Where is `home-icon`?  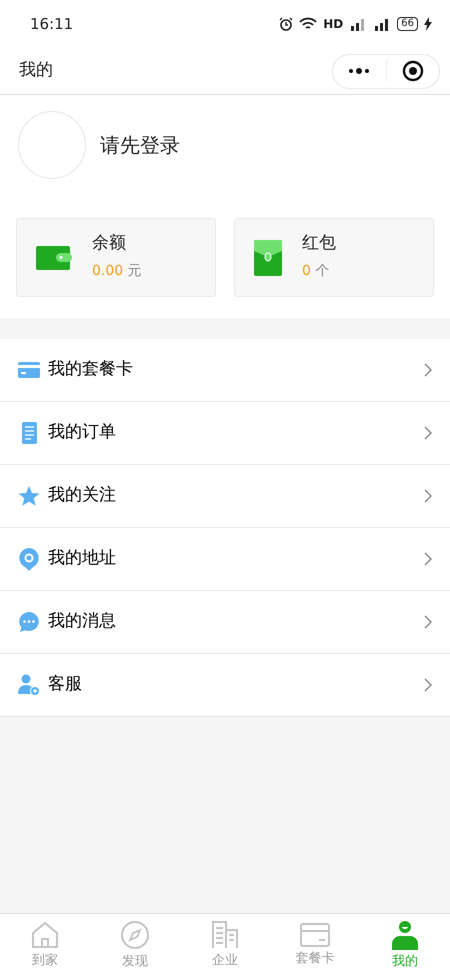 home-icon is located at coordinates (45, 934).